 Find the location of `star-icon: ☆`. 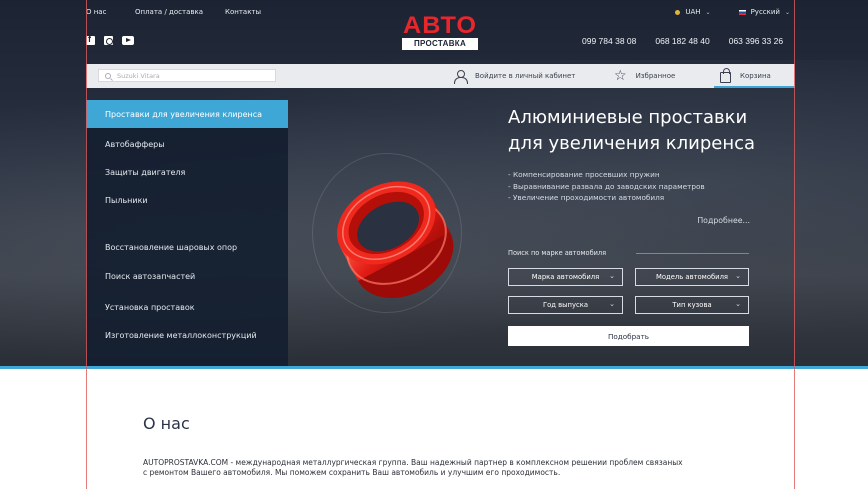

star-icon: ☆ is located at coordinates (620, 76).